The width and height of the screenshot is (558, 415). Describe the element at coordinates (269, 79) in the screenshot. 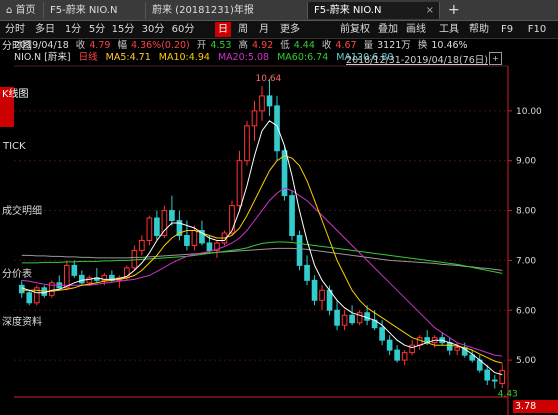

I see `high-annotation: 10.64` at that location.